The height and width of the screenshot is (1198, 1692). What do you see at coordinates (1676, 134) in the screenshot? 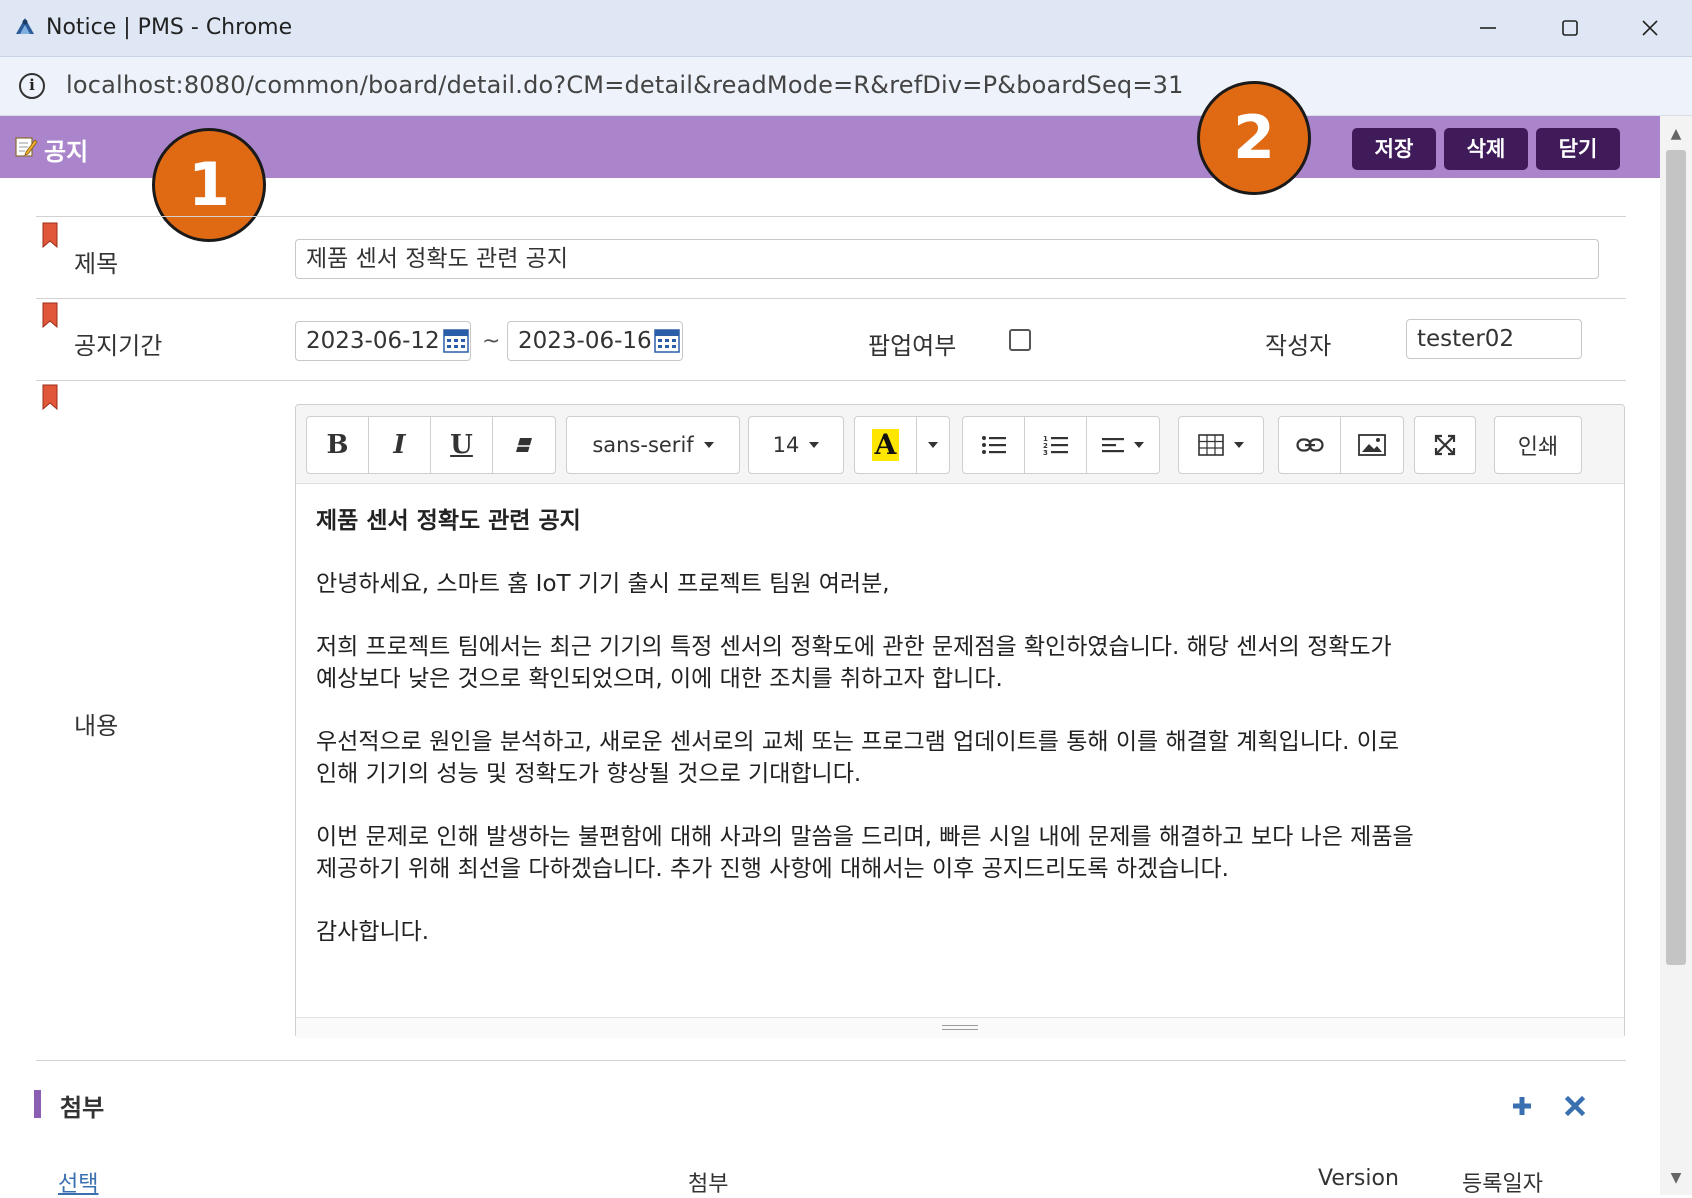
I see `scroll-up-icon: ▲` at bounding box center [1676, 134].